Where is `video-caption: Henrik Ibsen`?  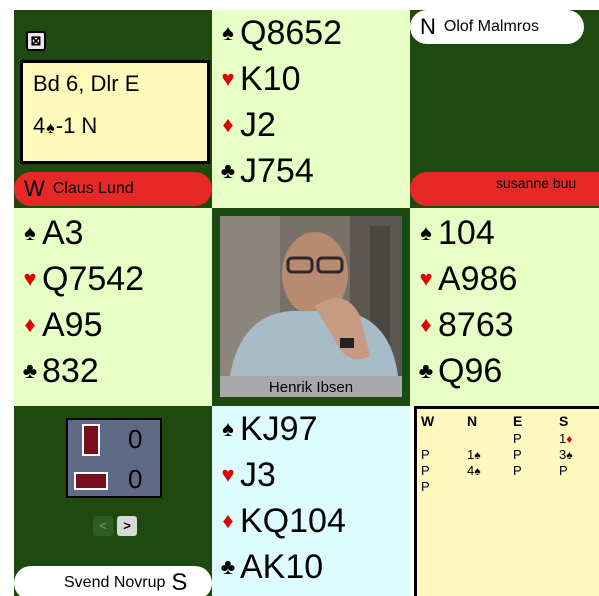
video-caption: Henrik Ibsen is located at coordinates (311, 386).